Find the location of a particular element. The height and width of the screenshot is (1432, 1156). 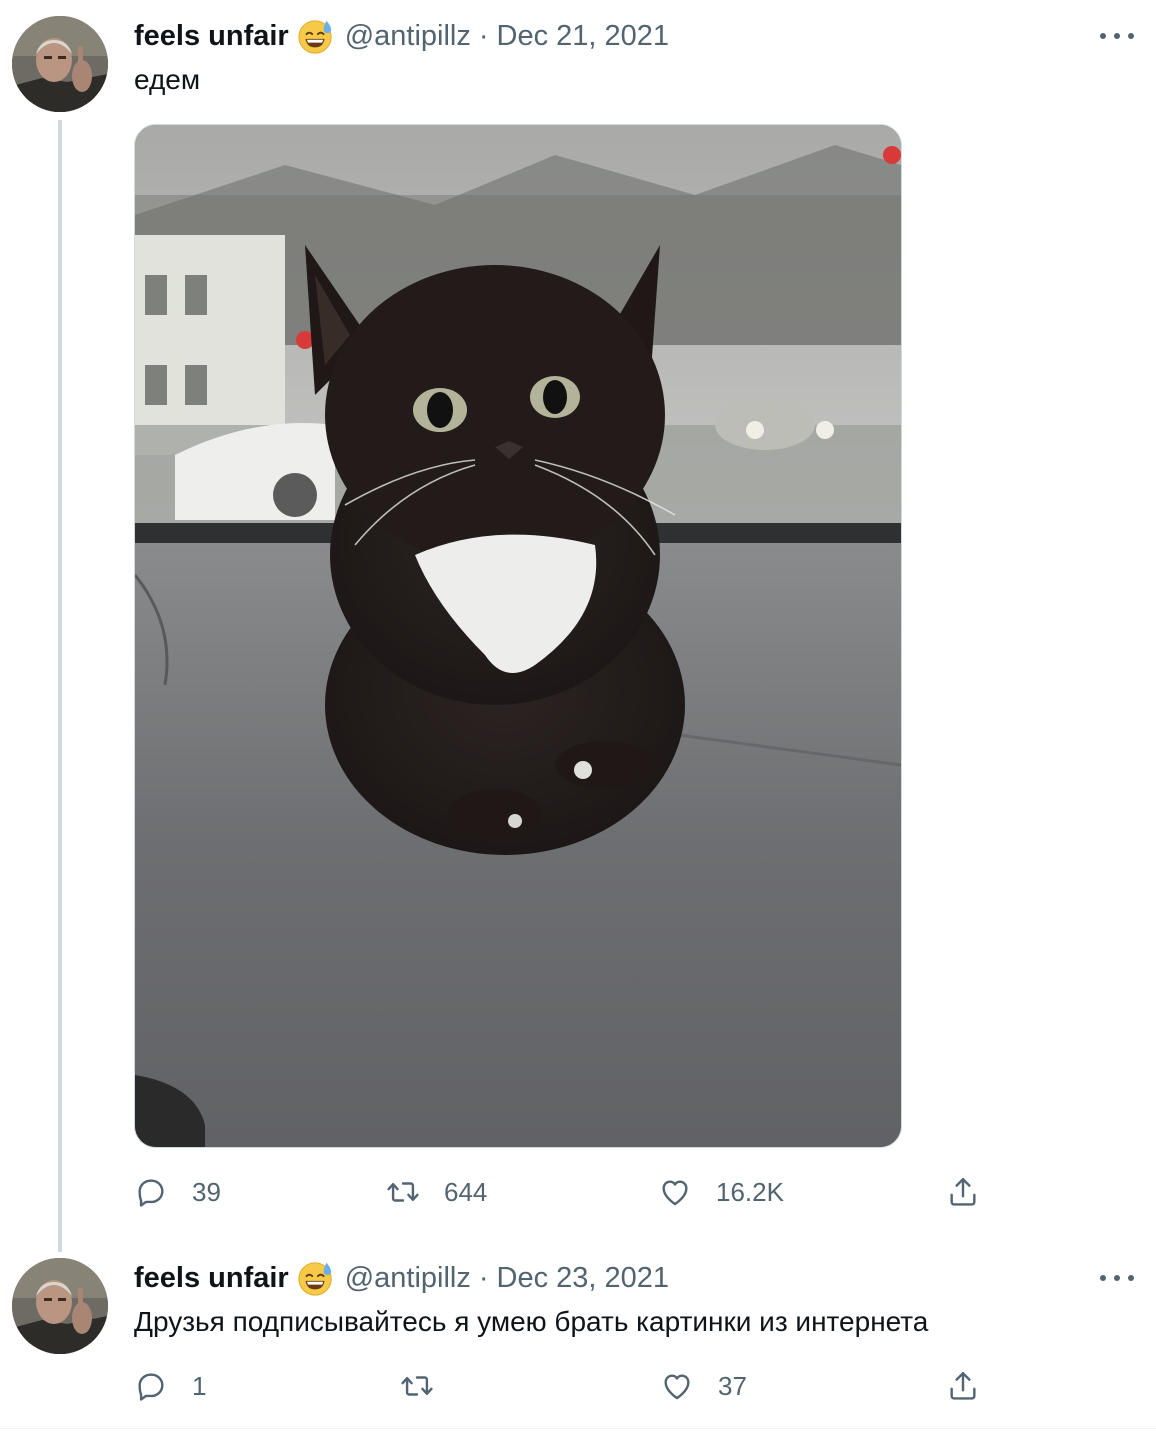

reply-button: 1 is located at coordinates (170, 1386).